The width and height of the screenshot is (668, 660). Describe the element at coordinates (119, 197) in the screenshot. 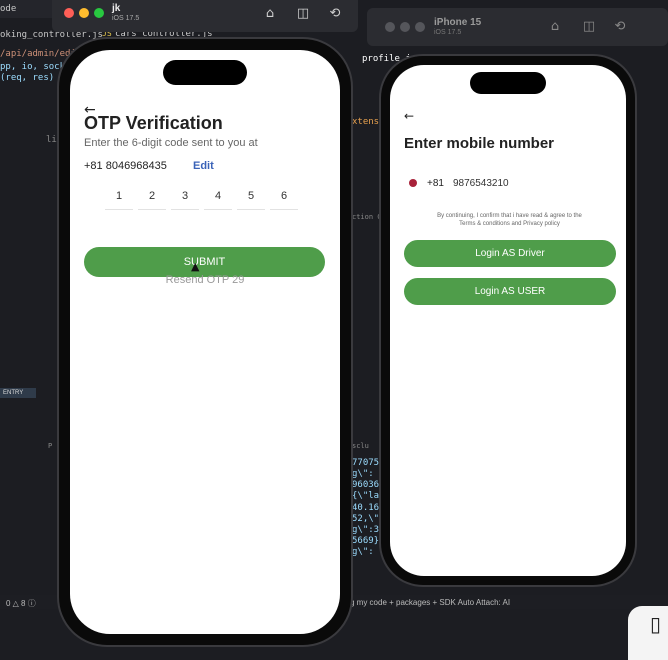

I see `otp-digit-field: 1` at that location.